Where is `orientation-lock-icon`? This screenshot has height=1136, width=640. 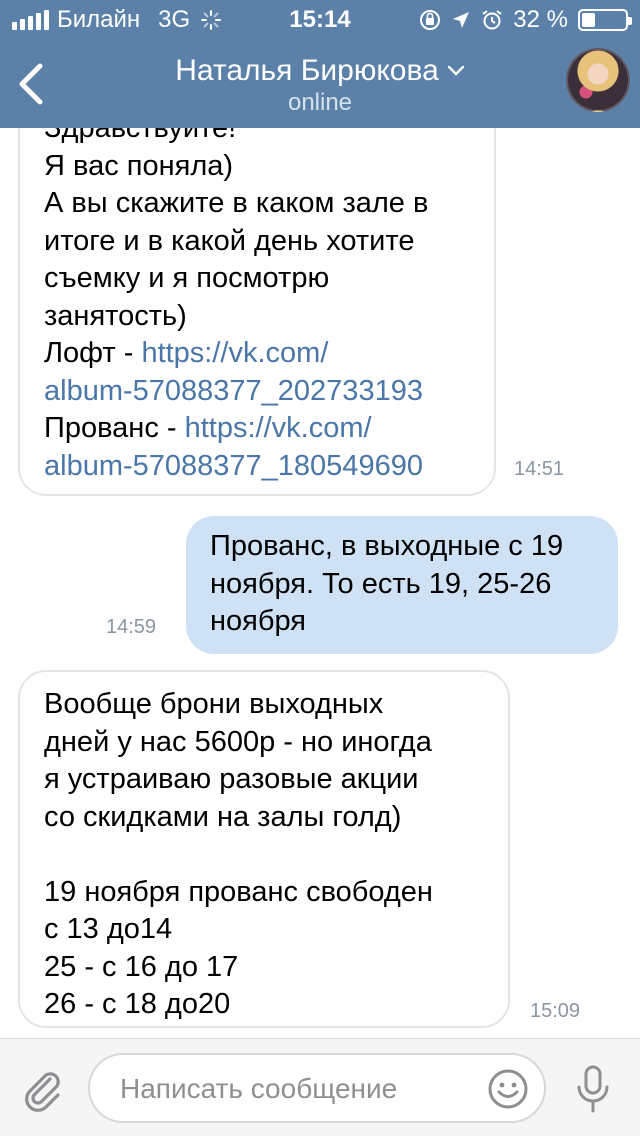 orientation-lock-icon is located at coordinates (430, 20).